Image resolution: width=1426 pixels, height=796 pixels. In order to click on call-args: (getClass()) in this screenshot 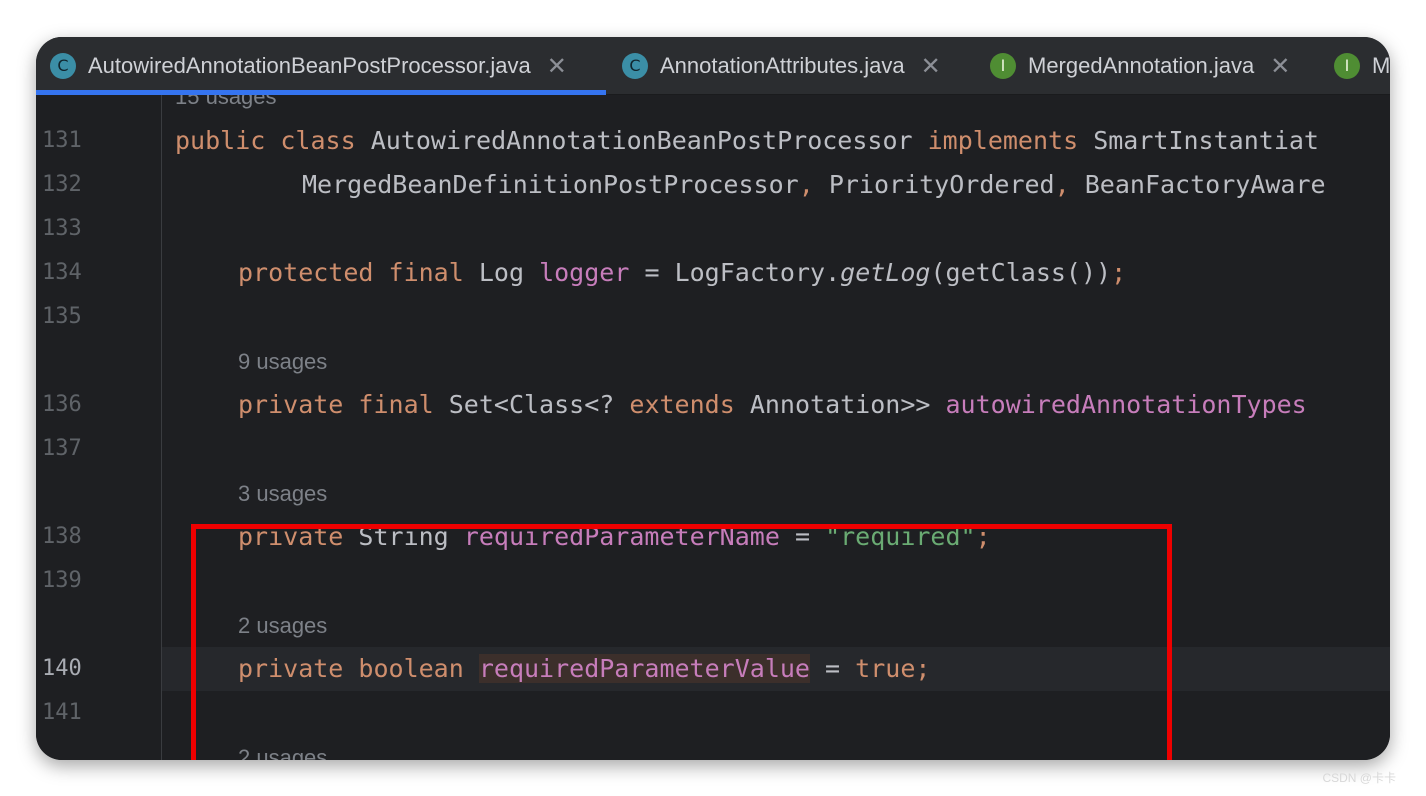, I will do `click(1021, 272)`.